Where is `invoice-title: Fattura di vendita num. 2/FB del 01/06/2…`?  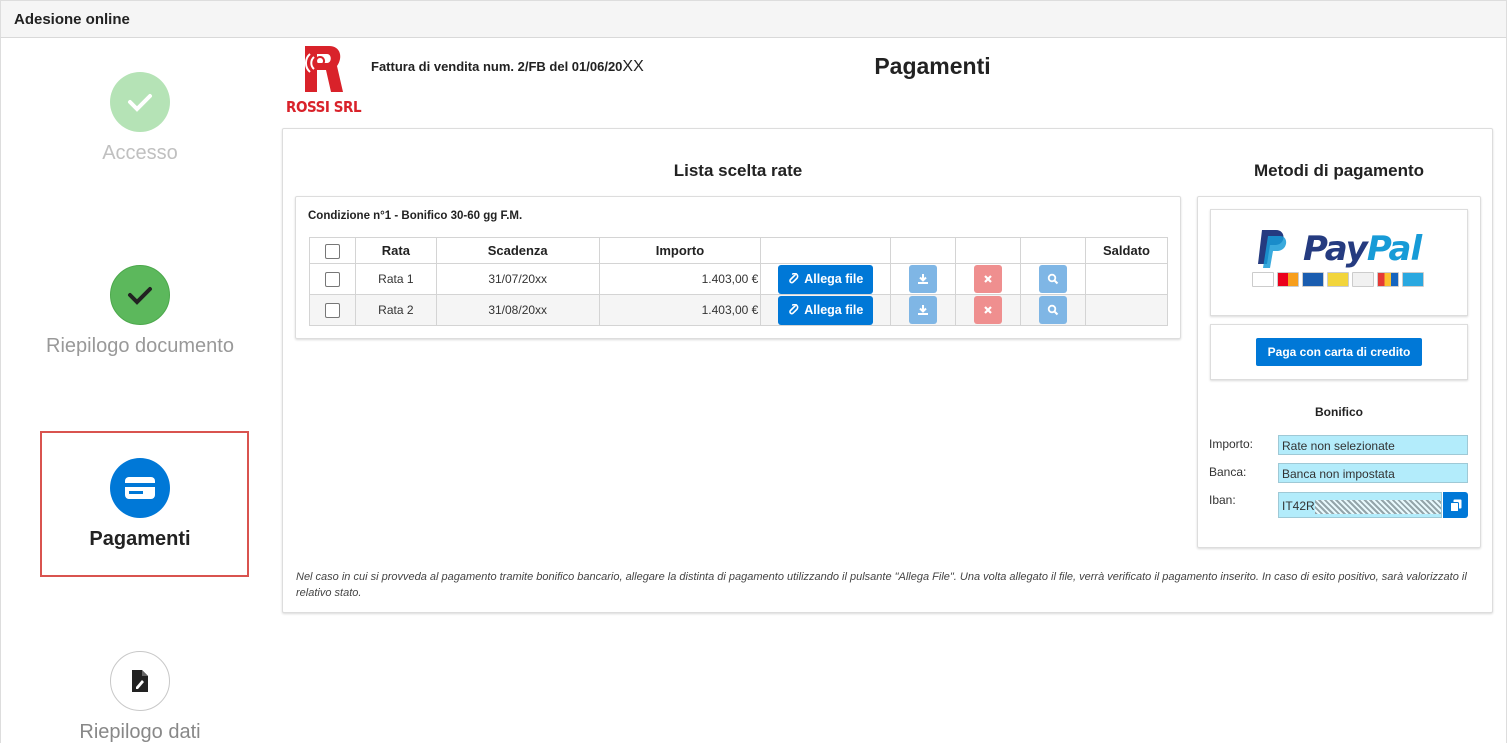 invoice-title: Fattura di vendita num. 2/FB del 01/06/2… is located at coordinates (507, 67).